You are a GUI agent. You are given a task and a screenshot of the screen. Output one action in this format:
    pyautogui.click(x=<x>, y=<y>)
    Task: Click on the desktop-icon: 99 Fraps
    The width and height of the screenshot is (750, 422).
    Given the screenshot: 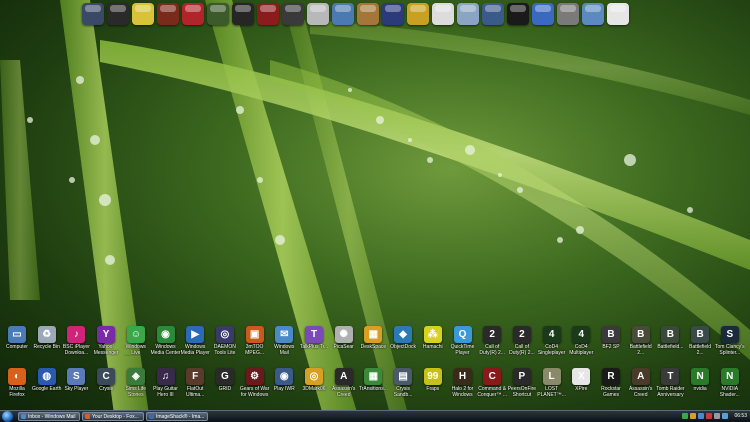 What is the action you would take?
    pyautogui.click(x=433, y=385)
    